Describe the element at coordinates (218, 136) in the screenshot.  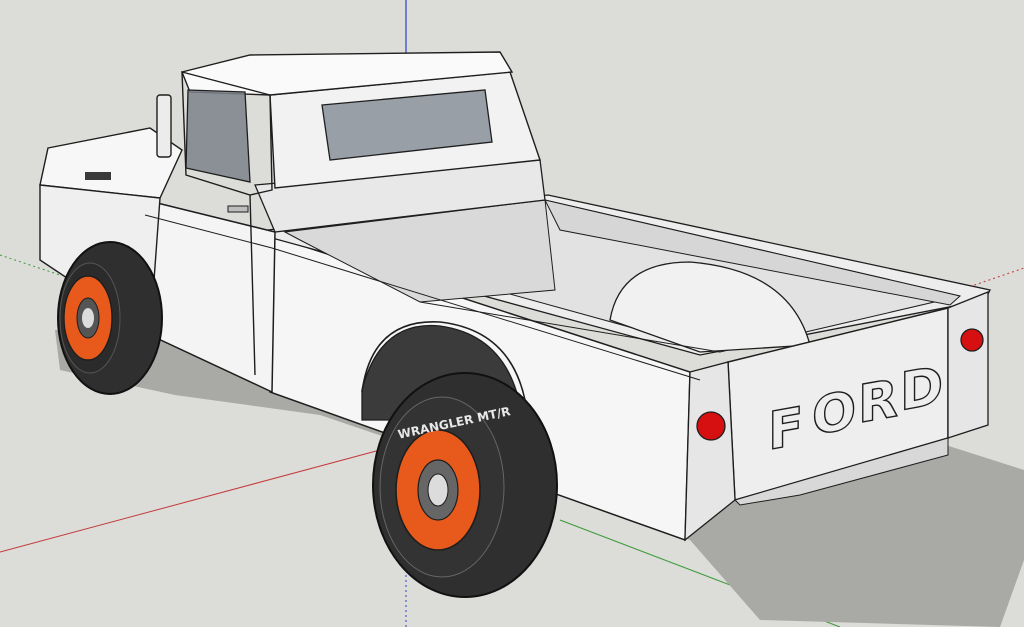
I see `side-window` at that location.